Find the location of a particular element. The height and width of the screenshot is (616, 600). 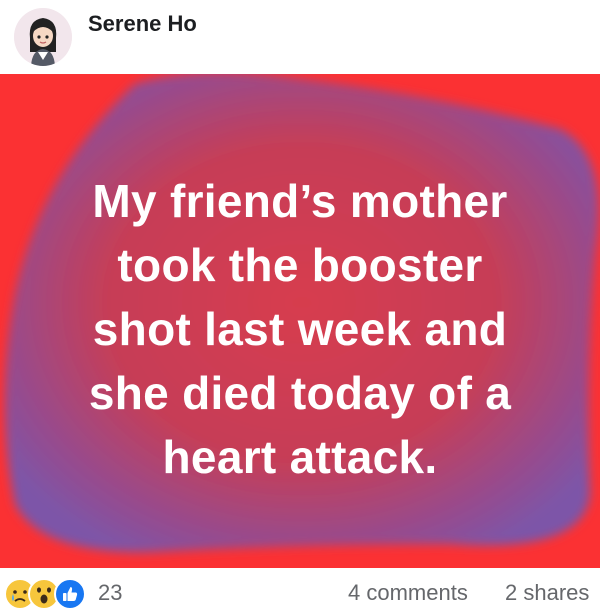

comments-count: 4 comments is located at coordinates (408, 593).